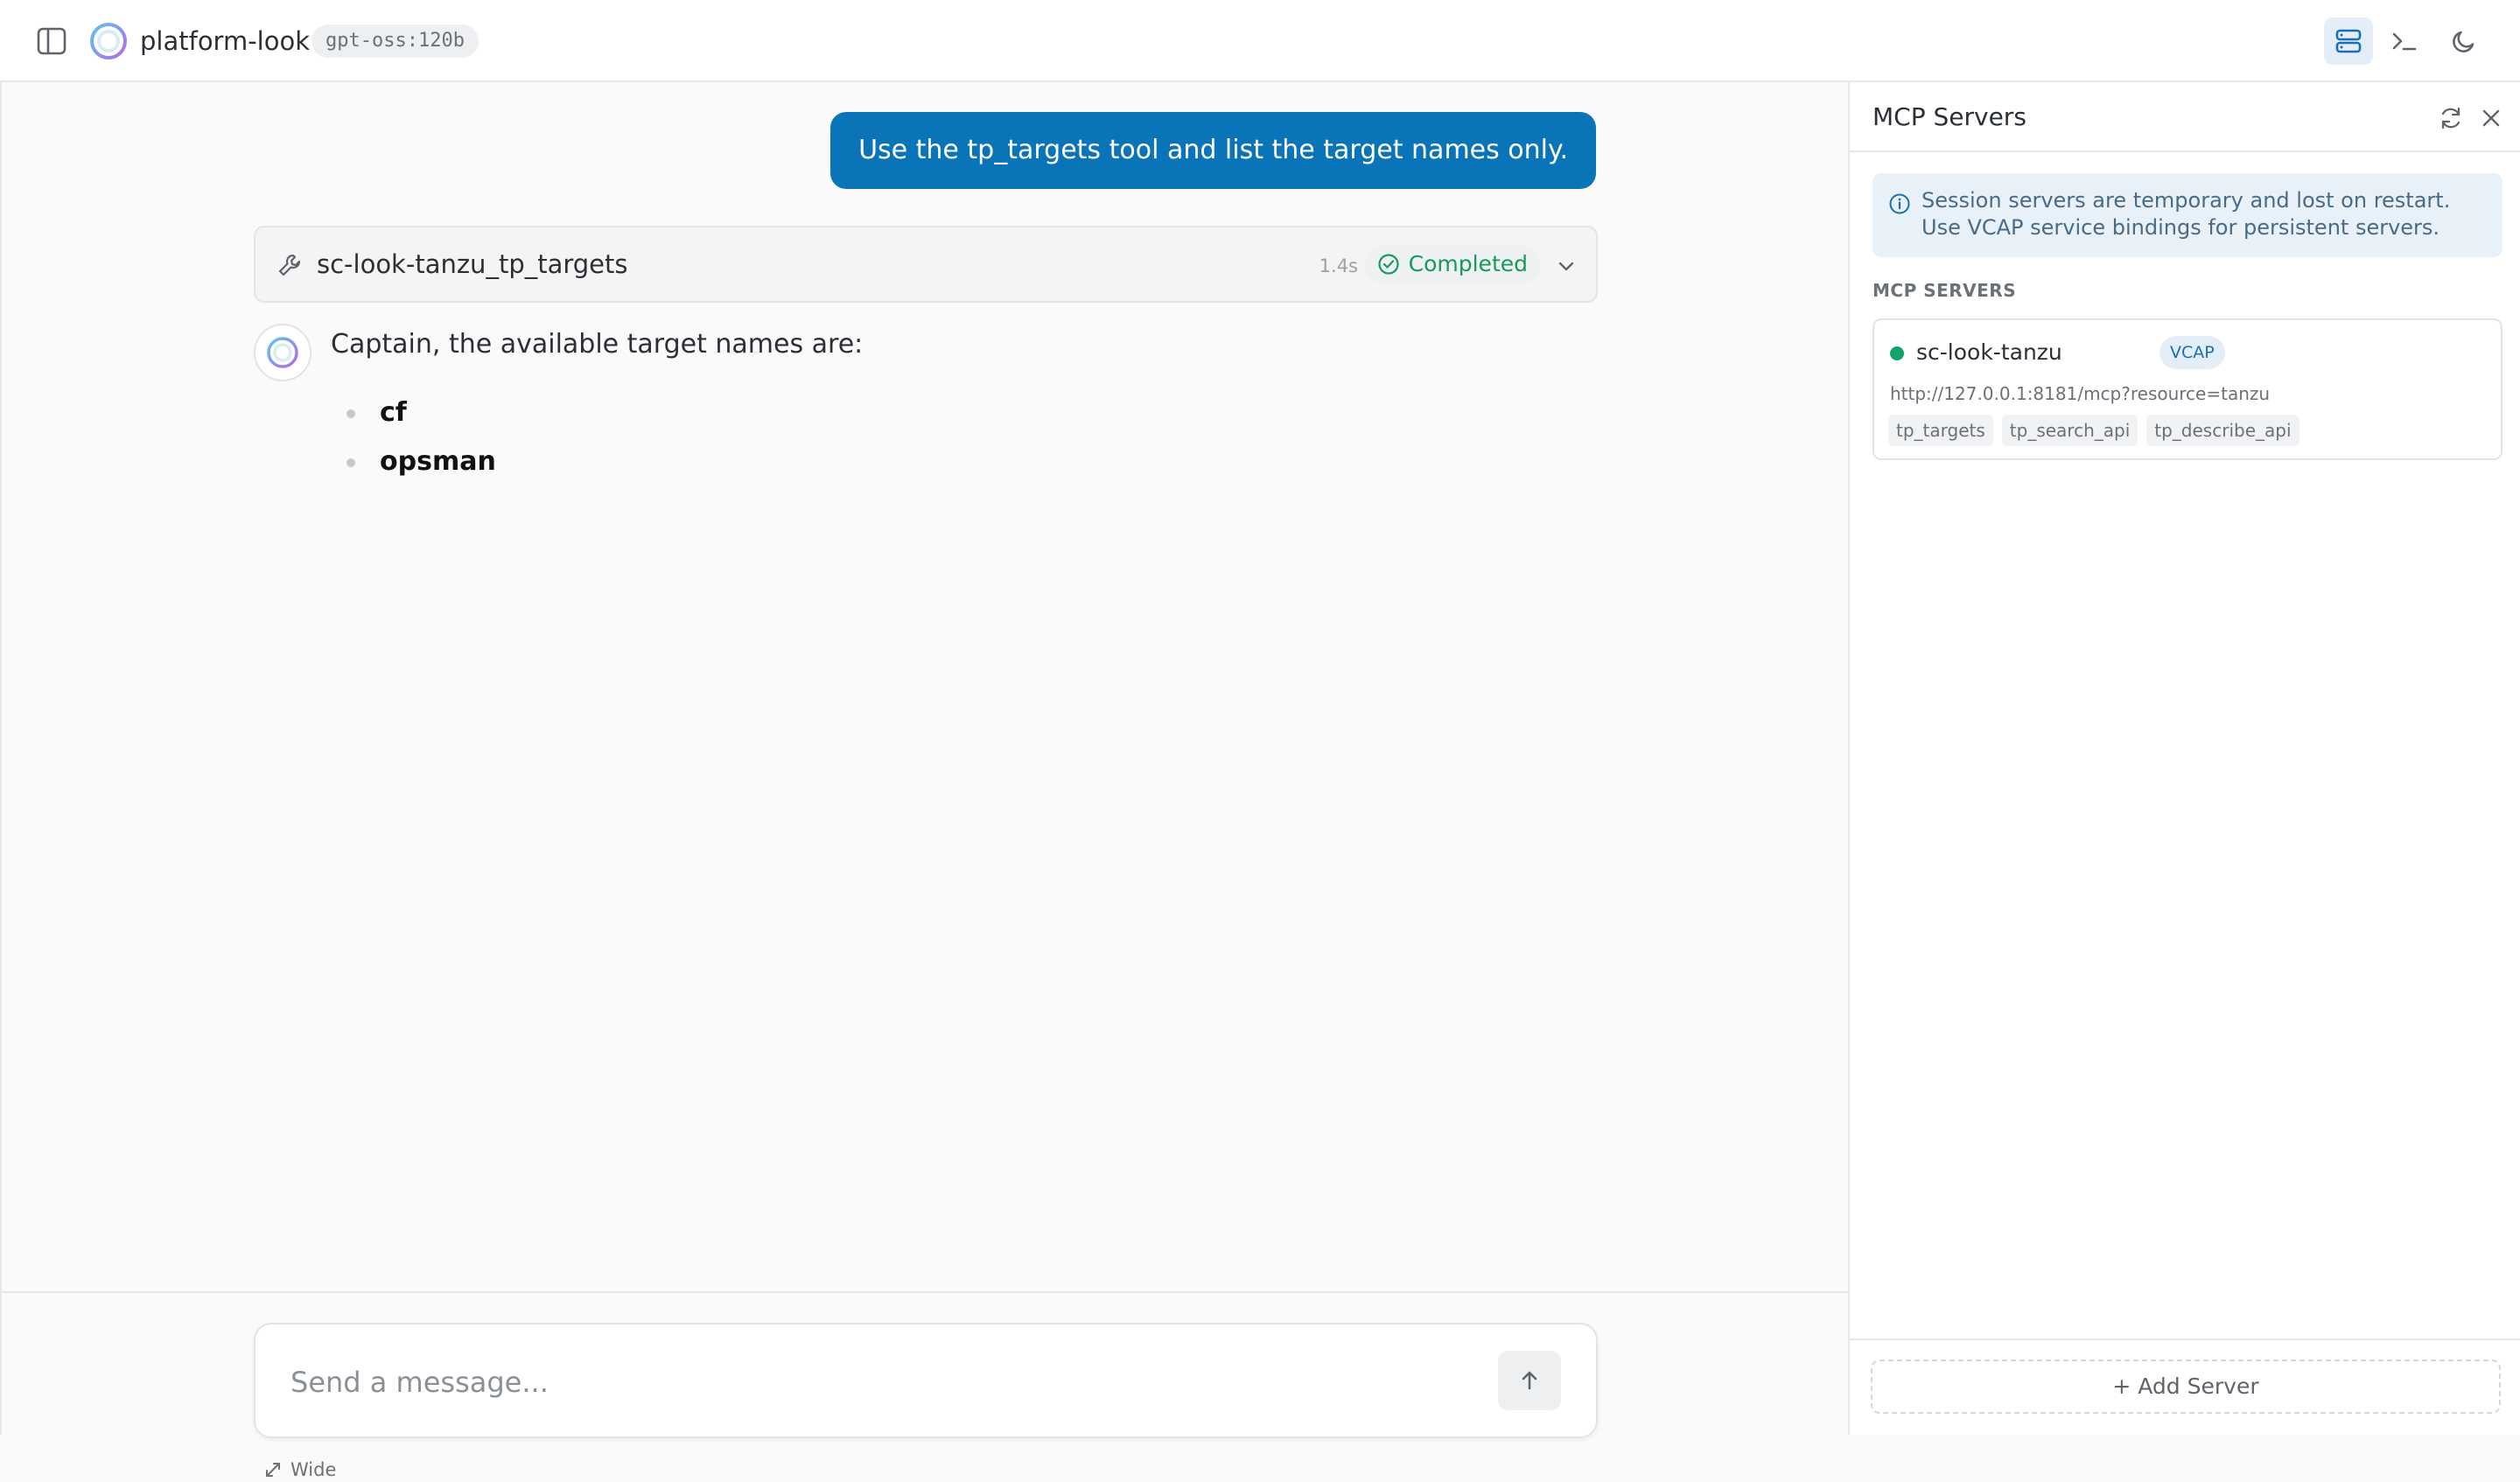  What do you see at coordinates (395, 41) in the screenshot?
I see `model-badge: gpt-oss:120b` at bounding box center [395, 41].